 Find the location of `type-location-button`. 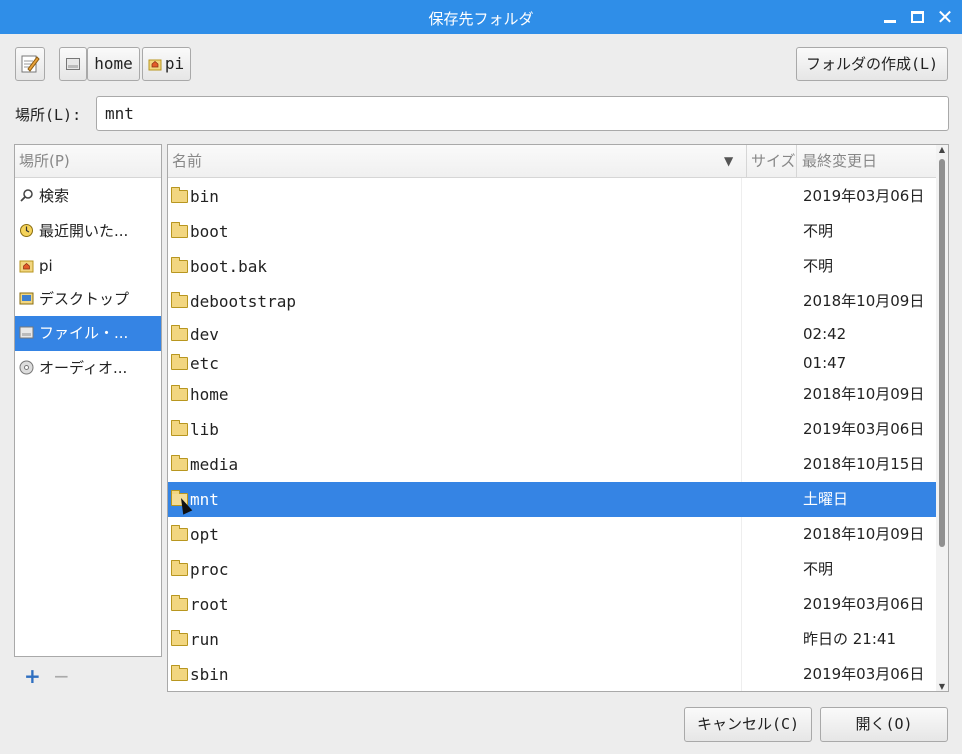

type-location-button is located at coordinates (30, 64).